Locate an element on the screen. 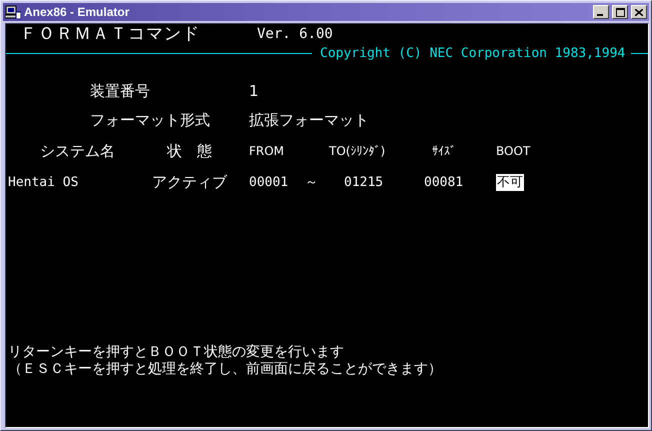  table-cell-text: Hentai OS is located at coordinates (44, 182).